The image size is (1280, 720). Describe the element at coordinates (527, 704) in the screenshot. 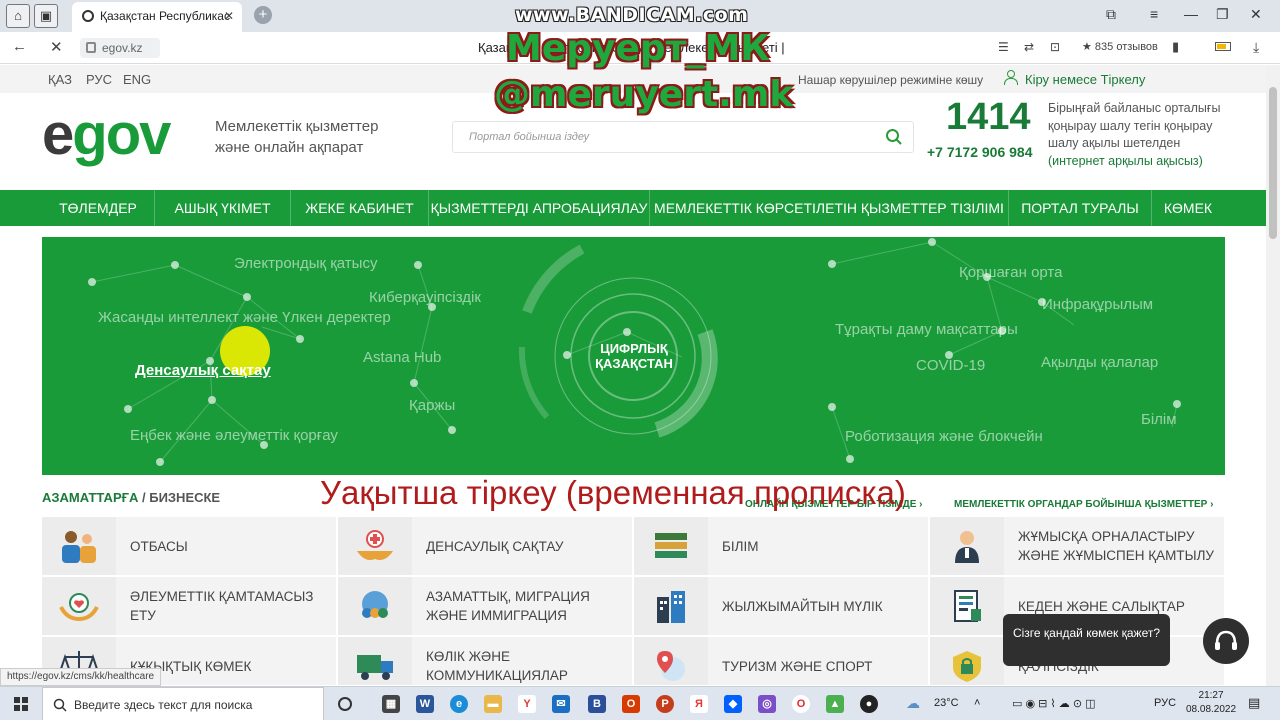

I see `yandex-browser-icon: Y` at that location.